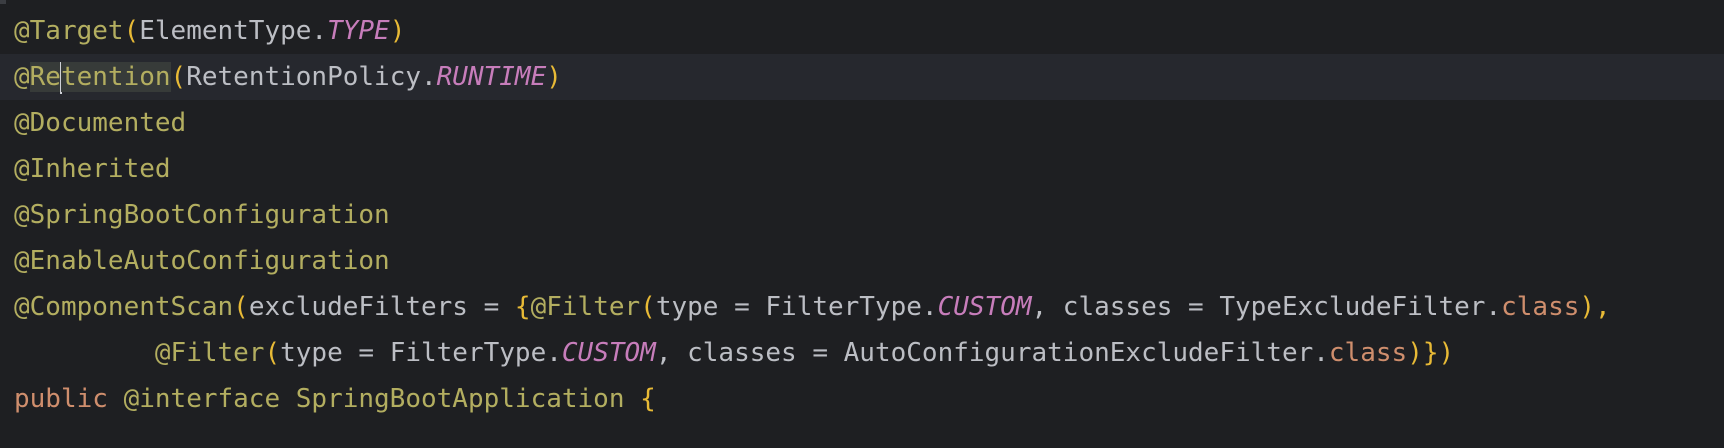 This screenshot has width=1724, height=448. What do you see at coordinates (3, 2) in the screenshot?
I see `scroll-marker` at bounding box center [3, 2].